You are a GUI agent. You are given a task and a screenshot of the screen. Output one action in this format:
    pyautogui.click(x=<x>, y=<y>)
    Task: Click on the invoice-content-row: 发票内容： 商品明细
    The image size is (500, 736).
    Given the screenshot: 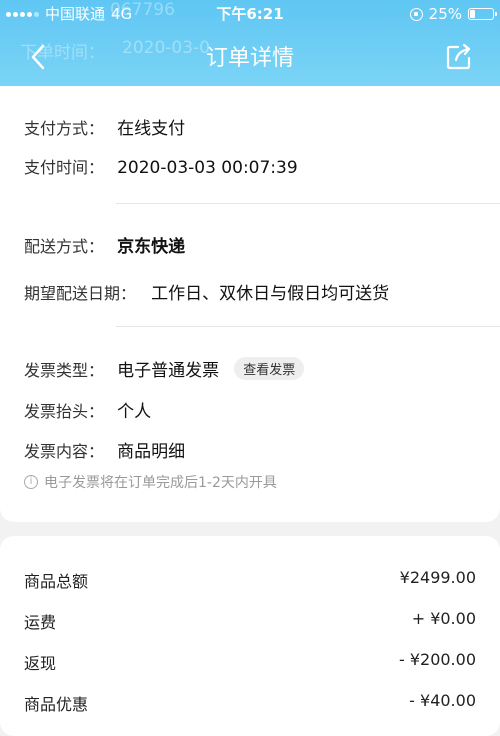 What is the action you would take?
    pyautogui.click(x=104, y=449)
    